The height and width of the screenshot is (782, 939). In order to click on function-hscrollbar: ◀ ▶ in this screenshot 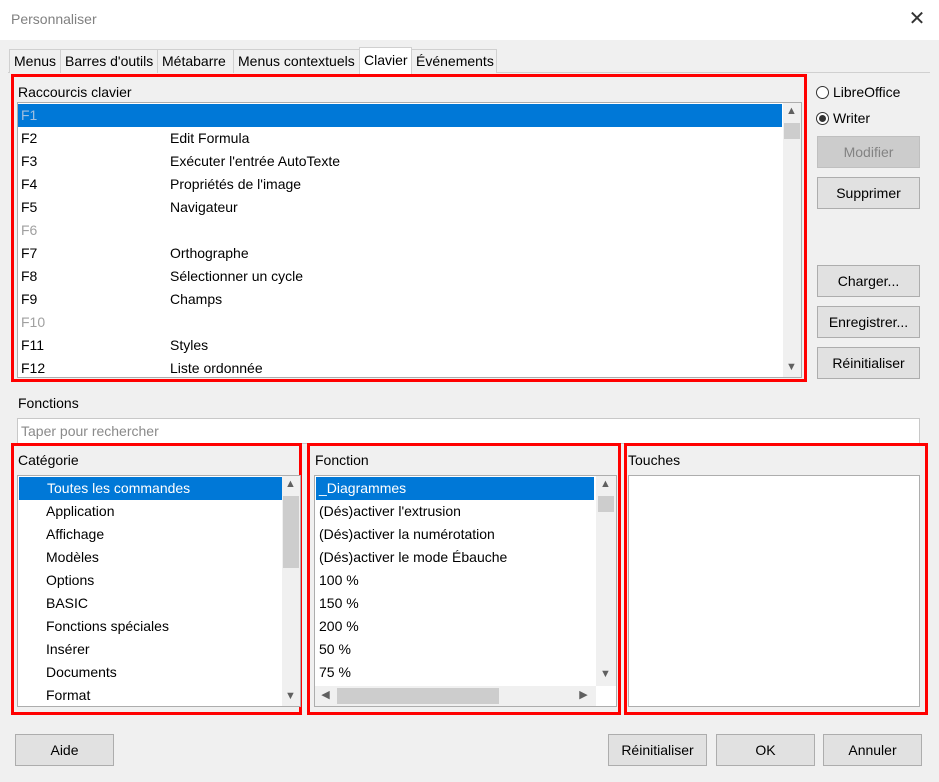, I will do `click(455, 696)`.